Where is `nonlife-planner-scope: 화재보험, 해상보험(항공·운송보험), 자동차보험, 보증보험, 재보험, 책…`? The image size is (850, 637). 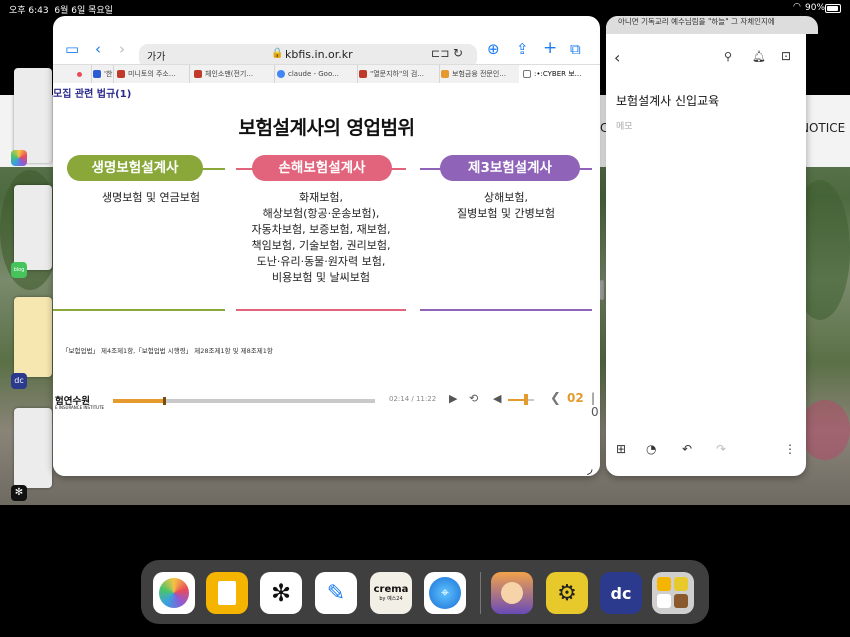
nonlife-planner-scope: 화재보험, 해상보험(항공·운송보험), 자동차보험, 보증보험, 재보험, 책… is located at coordinates (321, 238).